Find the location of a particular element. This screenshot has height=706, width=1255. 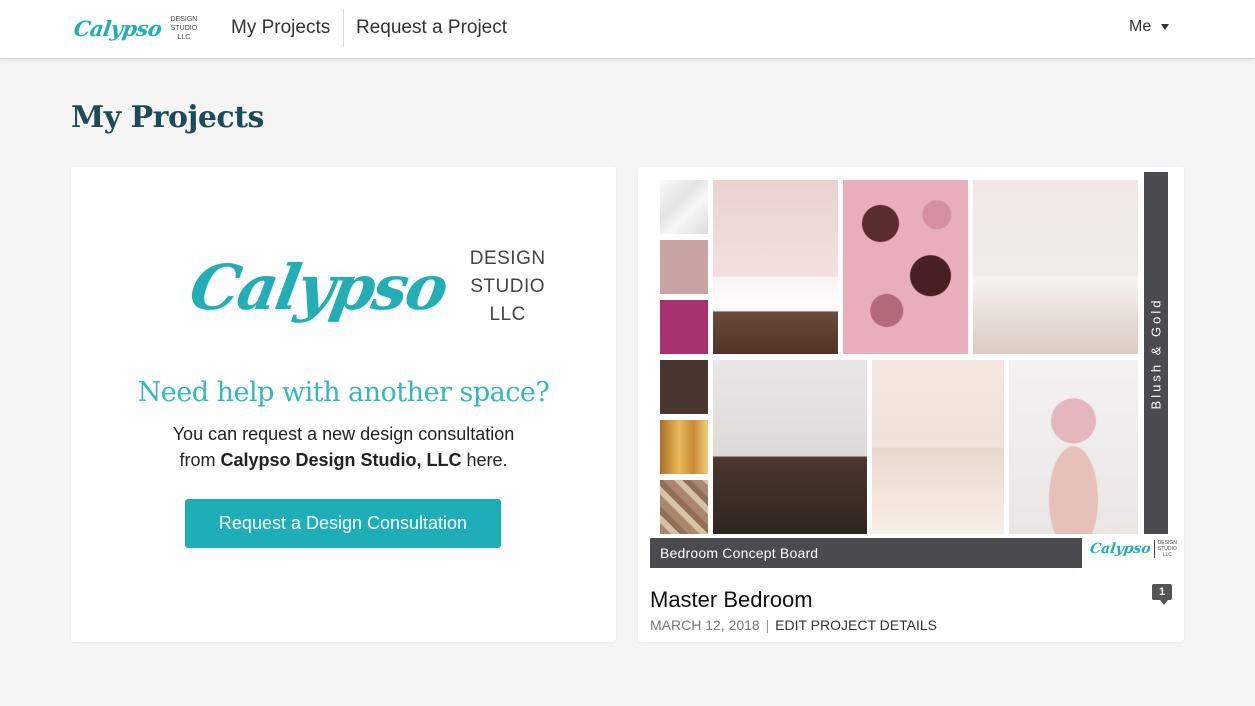

board-label: Bedroom Concept Board is located at coordinates (866, 553).